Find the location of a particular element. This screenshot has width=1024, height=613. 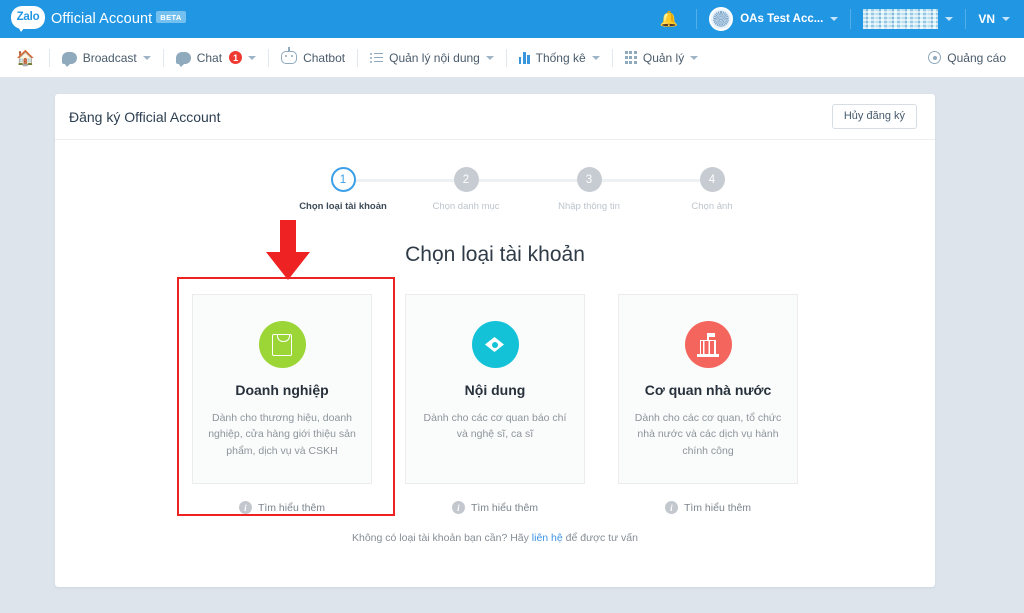

card-title: Doanh nghiệp is located at coordinates (282, 390).